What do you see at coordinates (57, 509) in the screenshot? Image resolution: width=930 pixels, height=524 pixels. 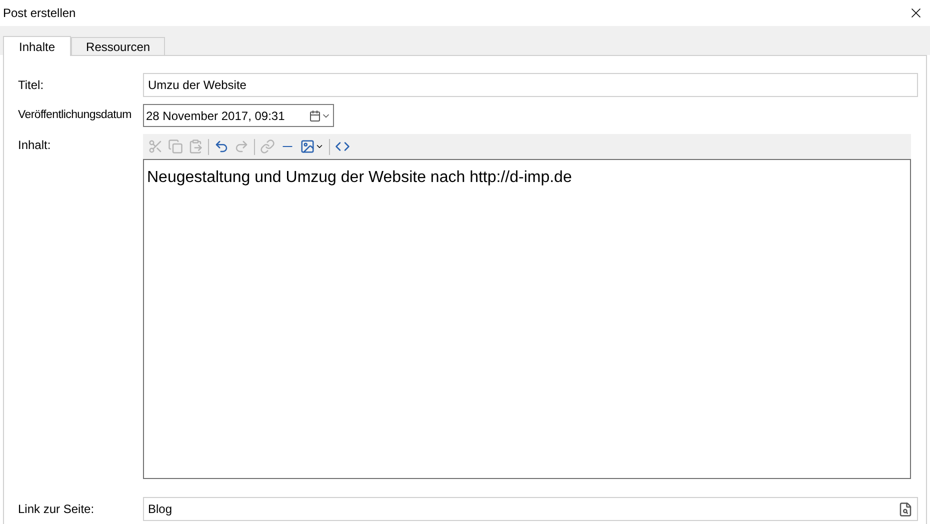 I see `field-label: Link zur Seite:` at bounding box center [57, 509].